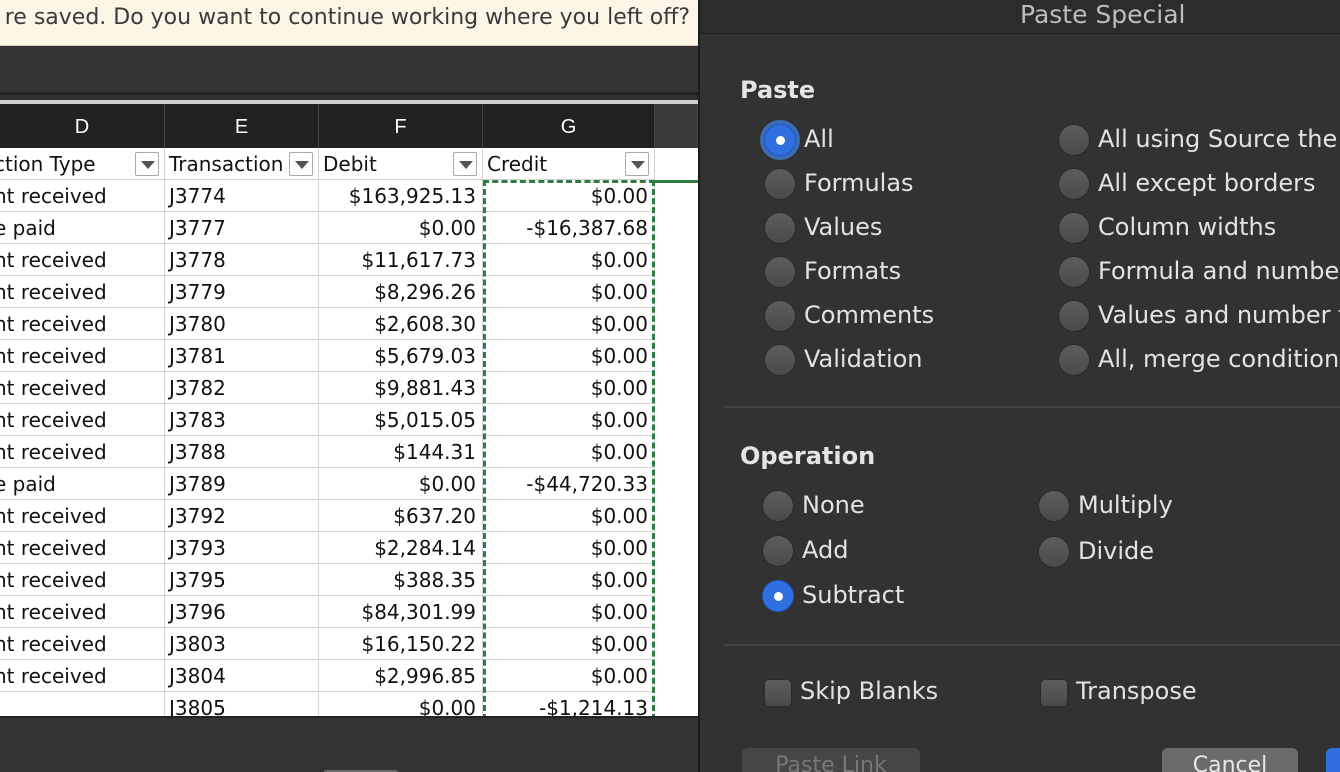 Image resolution: width=1340 pixels, height=772 pixels. Describe the element at coordinates (569, 126) in the screenshot. I see `column-header-g: G` at that location.